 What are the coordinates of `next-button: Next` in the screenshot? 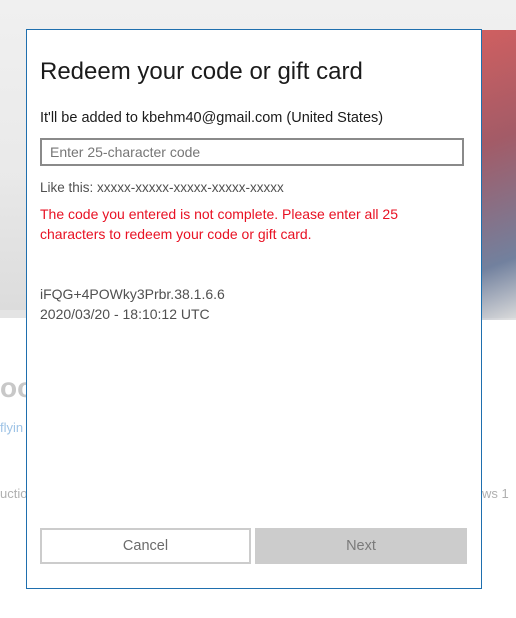 It's located at (361, 546).